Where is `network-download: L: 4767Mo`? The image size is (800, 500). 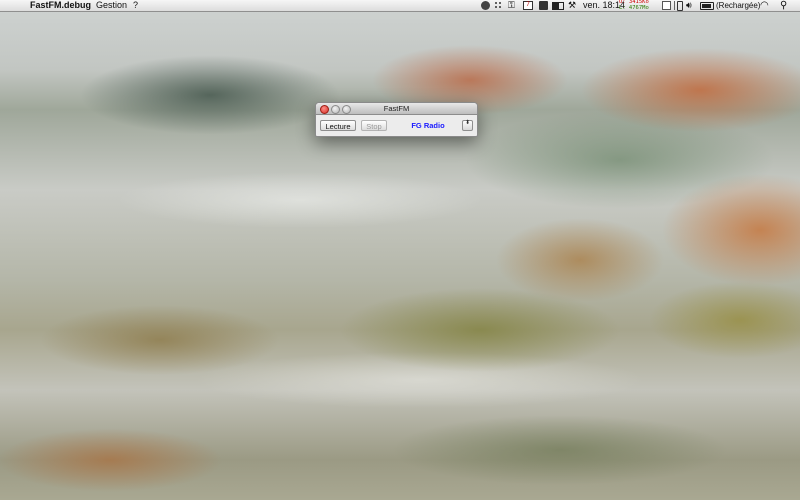
network-download: L: 4767Mo is located at coordinates (634, 7).